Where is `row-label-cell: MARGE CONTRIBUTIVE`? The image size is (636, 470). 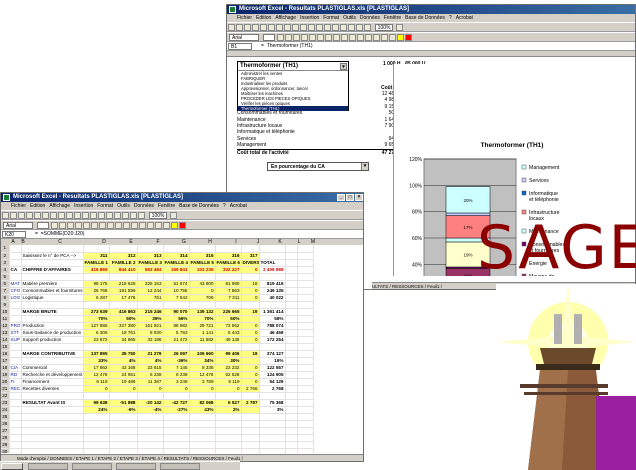
row-label-cell: MARGE CONTRIBUTIVE is located at coordinates (52, 354).